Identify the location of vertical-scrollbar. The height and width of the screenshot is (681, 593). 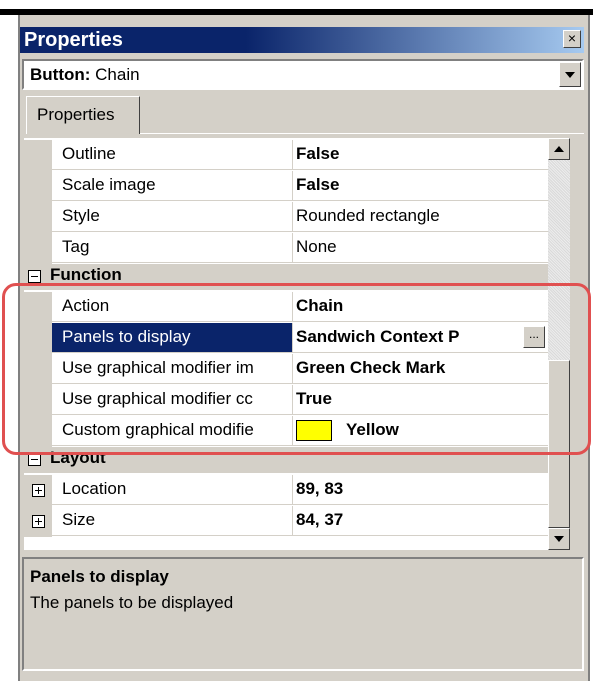
(559, 344).